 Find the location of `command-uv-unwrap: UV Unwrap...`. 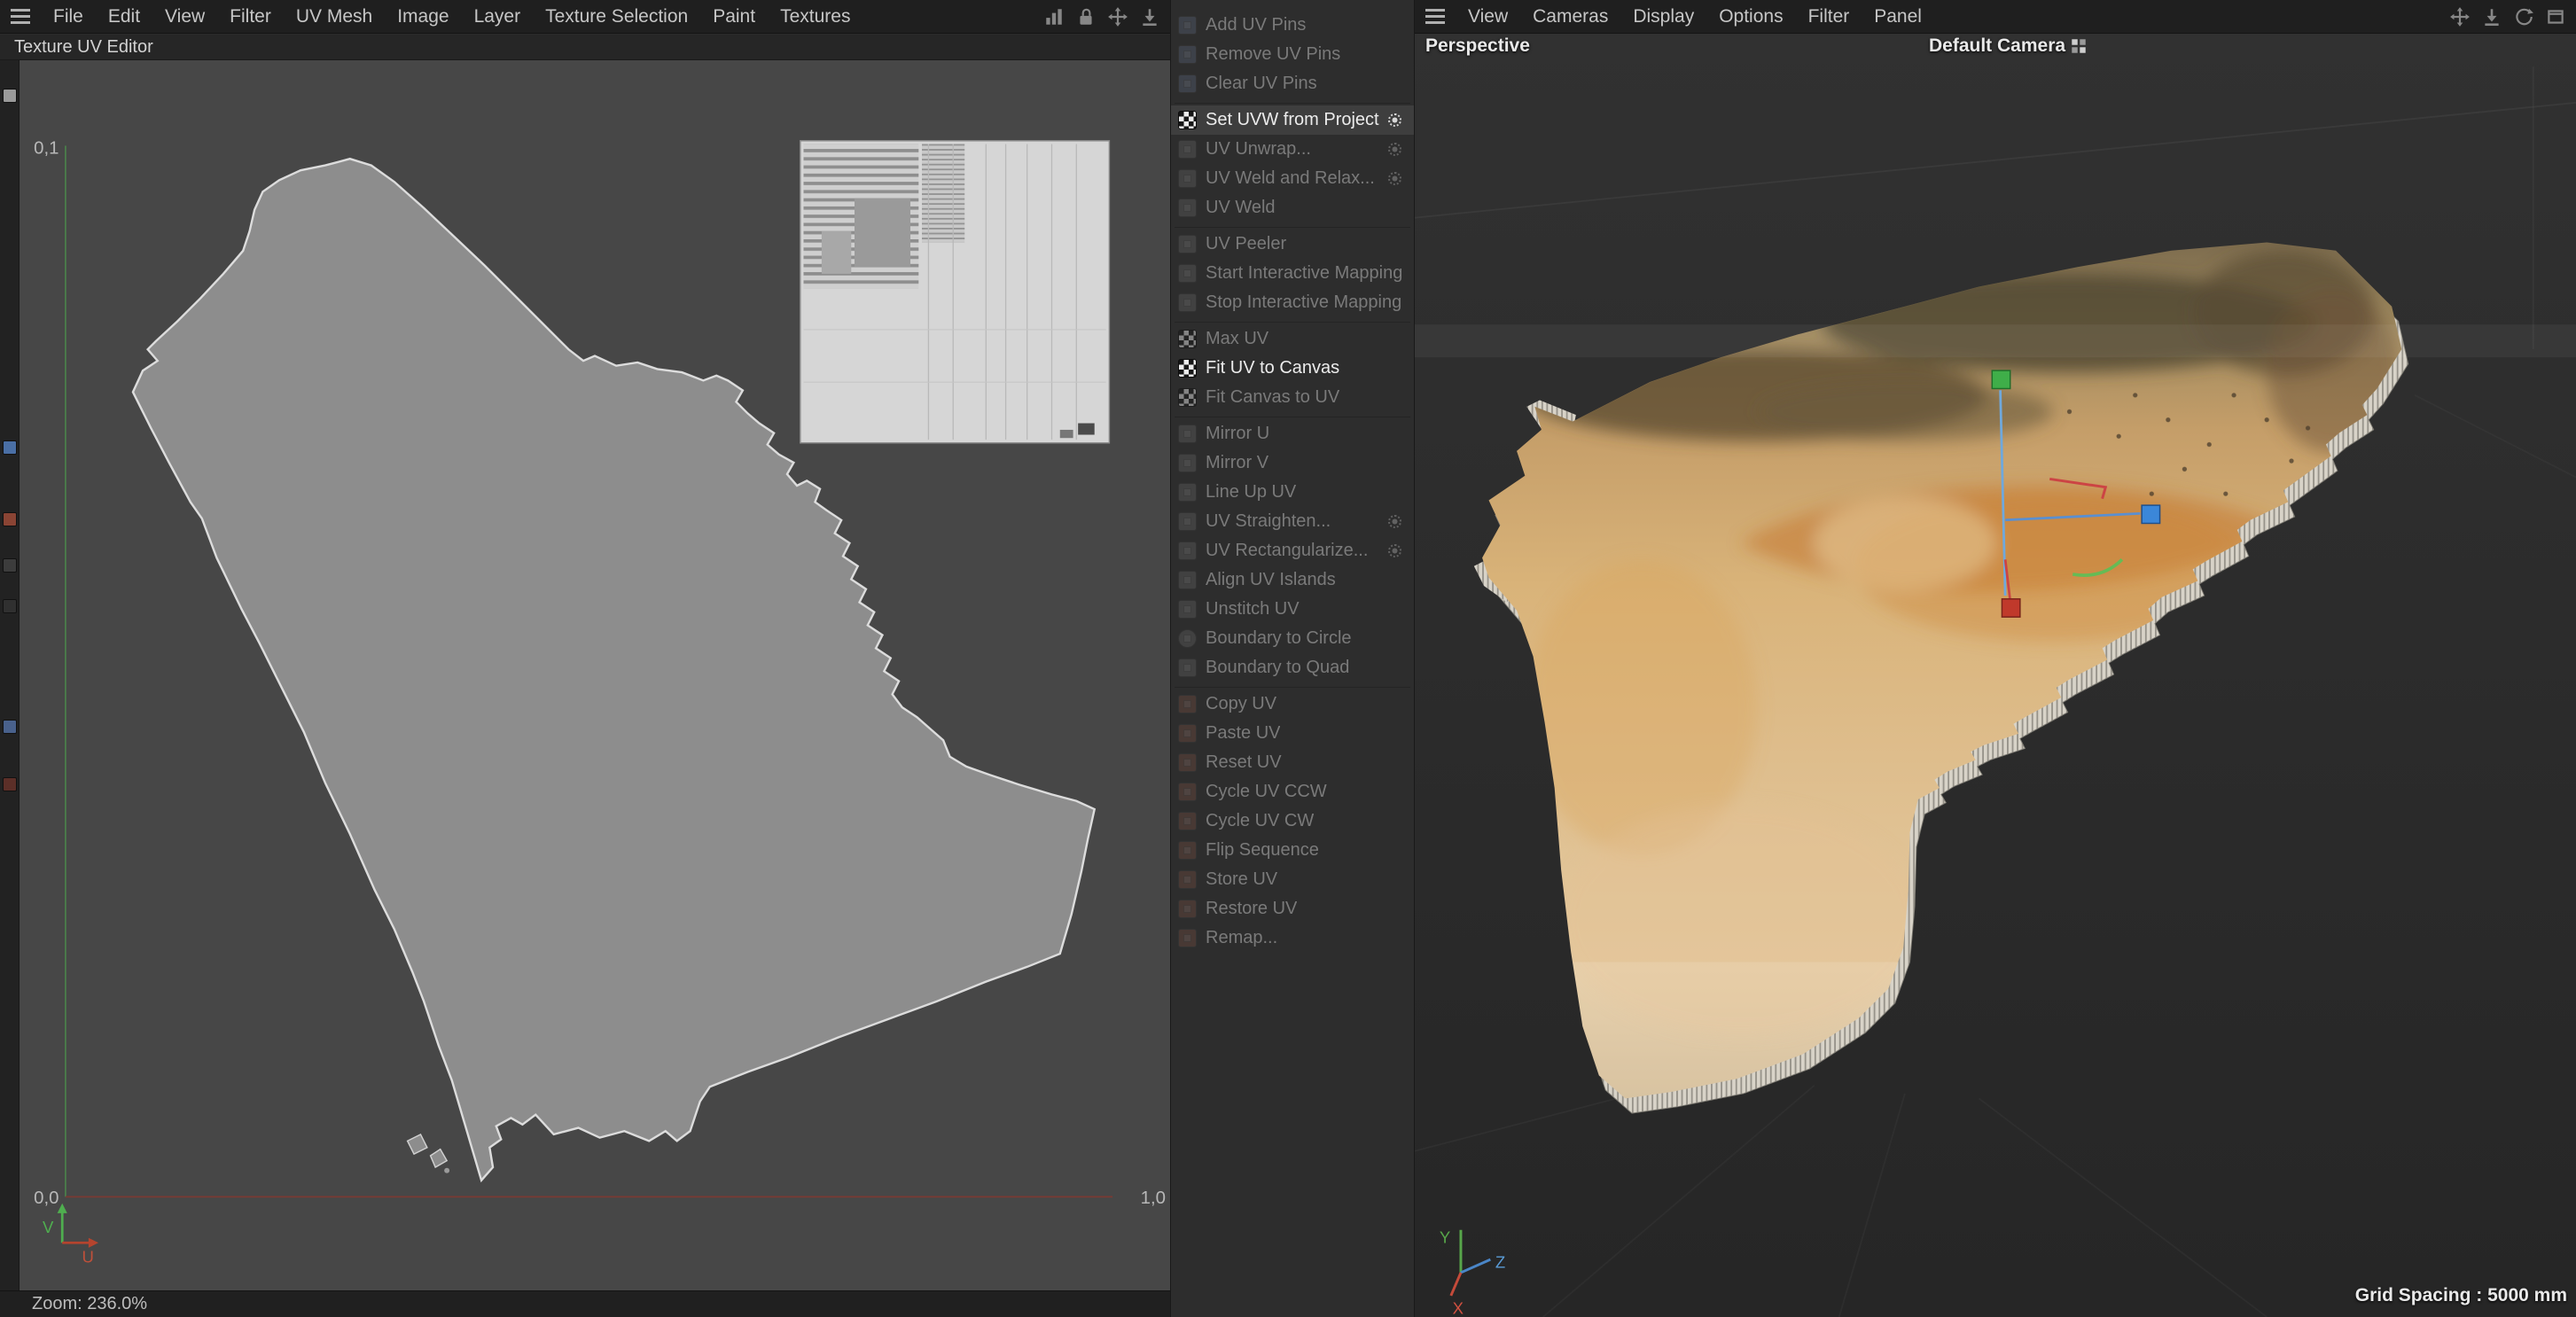

command-uv-unwrap: UV Unwrap... is located at coordinates (1292, 149).